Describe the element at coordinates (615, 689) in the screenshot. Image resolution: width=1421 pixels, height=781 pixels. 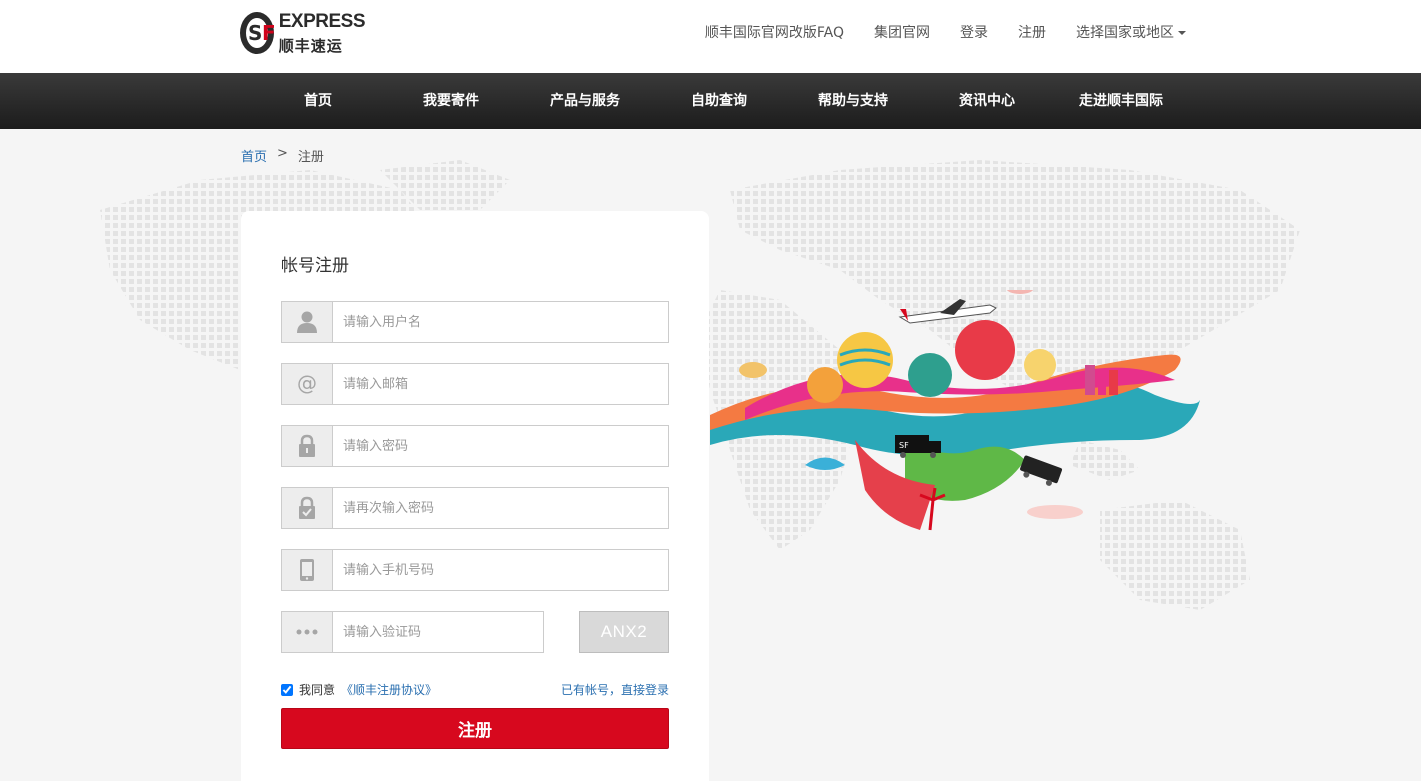
I see `existing-account-login-link: 已有帐号，直接登录` at that location.